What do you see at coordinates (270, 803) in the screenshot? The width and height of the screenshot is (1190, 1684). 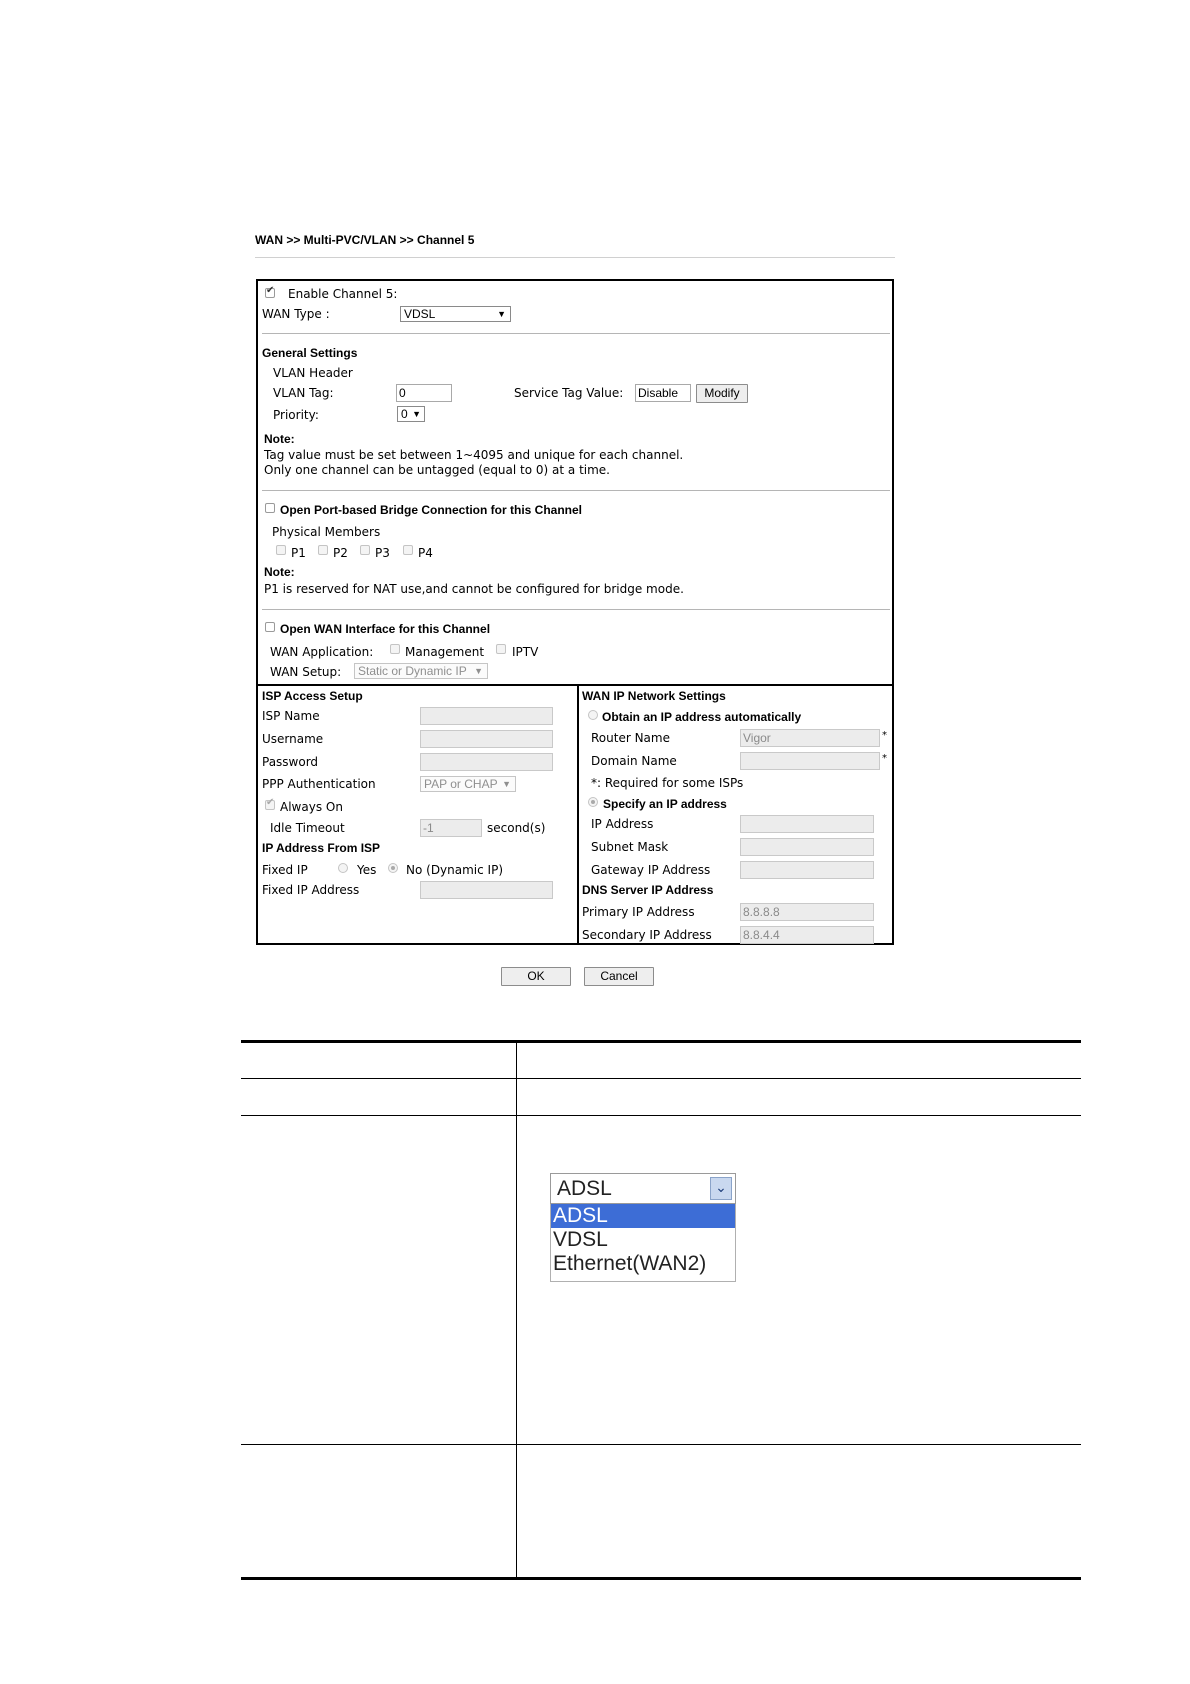 I see `always-on-checkbox` at bounding box center [270, 803].